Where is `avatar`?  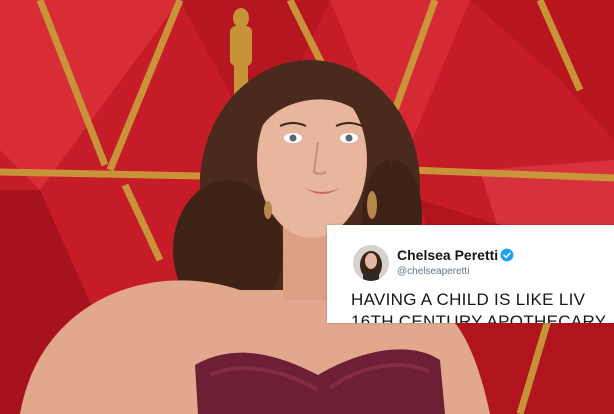 avatar is located at coordinates (371, 263).